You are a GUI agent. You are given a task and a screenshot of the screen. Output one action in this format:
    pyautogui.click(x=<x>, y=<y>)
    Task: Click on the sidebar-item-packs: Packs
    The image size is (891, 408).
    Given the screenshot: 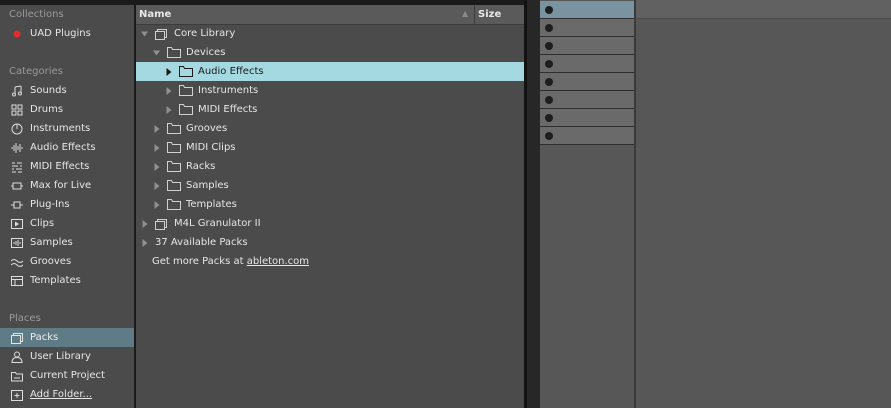 What is the action you would take?
    pyautogui.click(x=67, y=337)
    